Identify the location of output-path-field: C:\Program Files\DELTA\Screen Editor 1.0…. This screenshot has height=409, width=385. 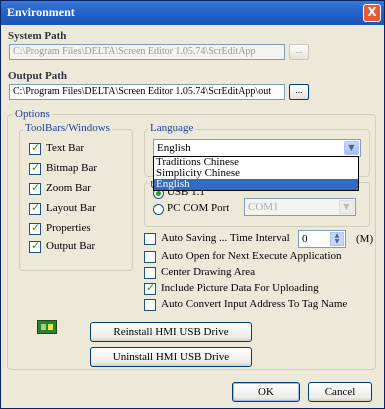
(147, 92).